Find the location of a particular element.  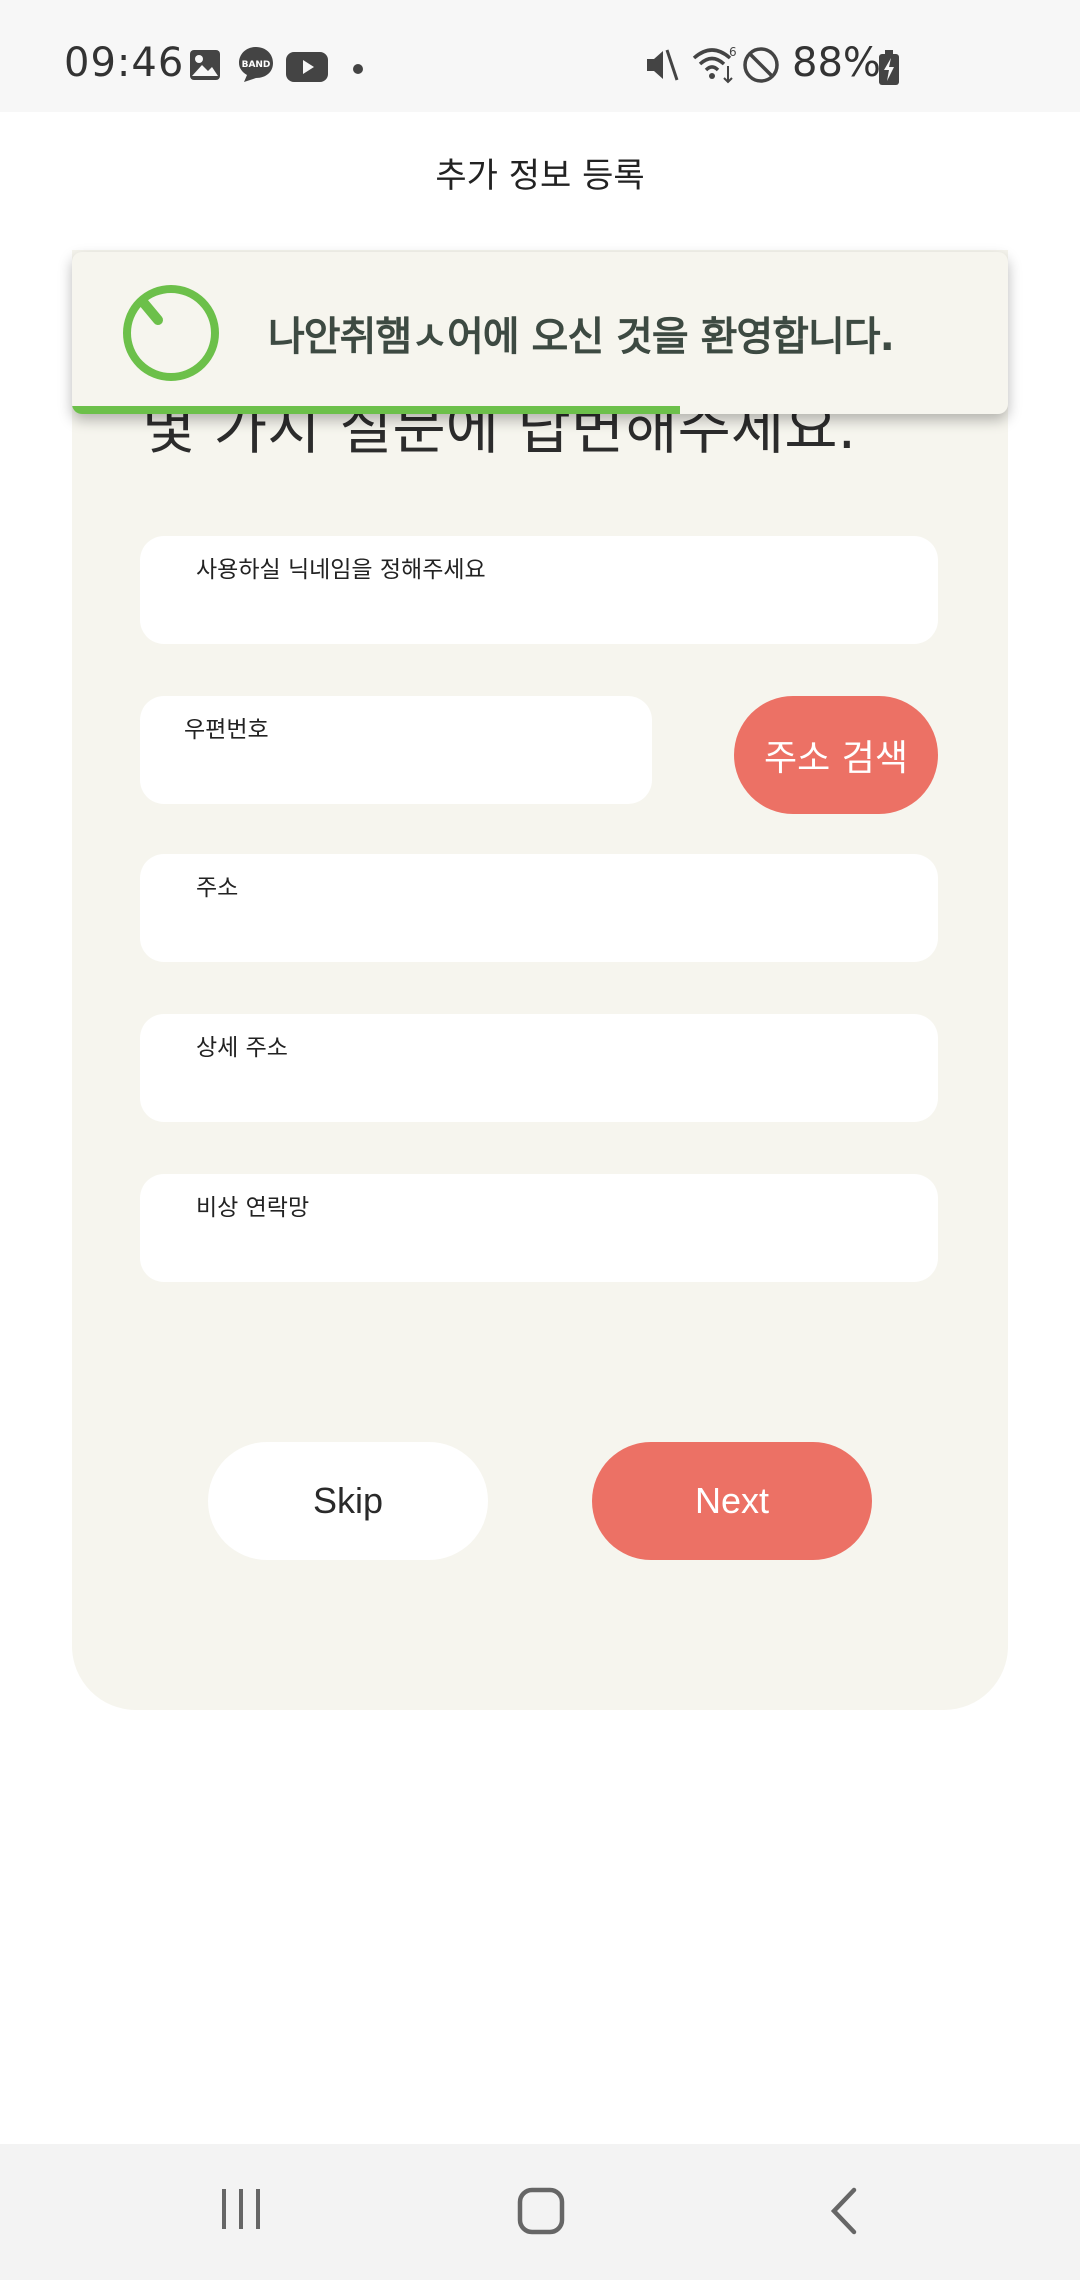

status-bar: 09:46 BAND 6 88% is located at coordinates (540, 56).